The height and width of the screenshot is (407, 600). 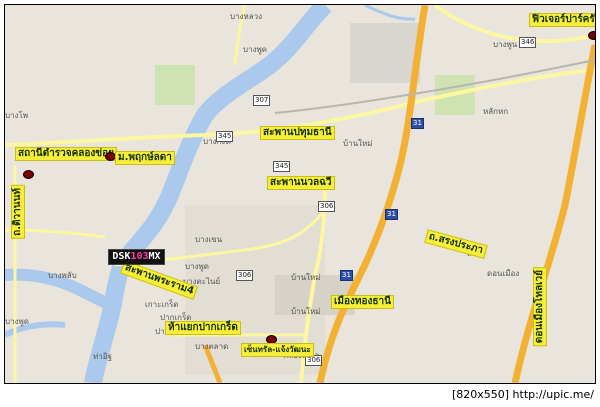 I want to click on tag-central: เซ็นทรัล-แจ้งวัฒนะ, so click(x=277, y=350).